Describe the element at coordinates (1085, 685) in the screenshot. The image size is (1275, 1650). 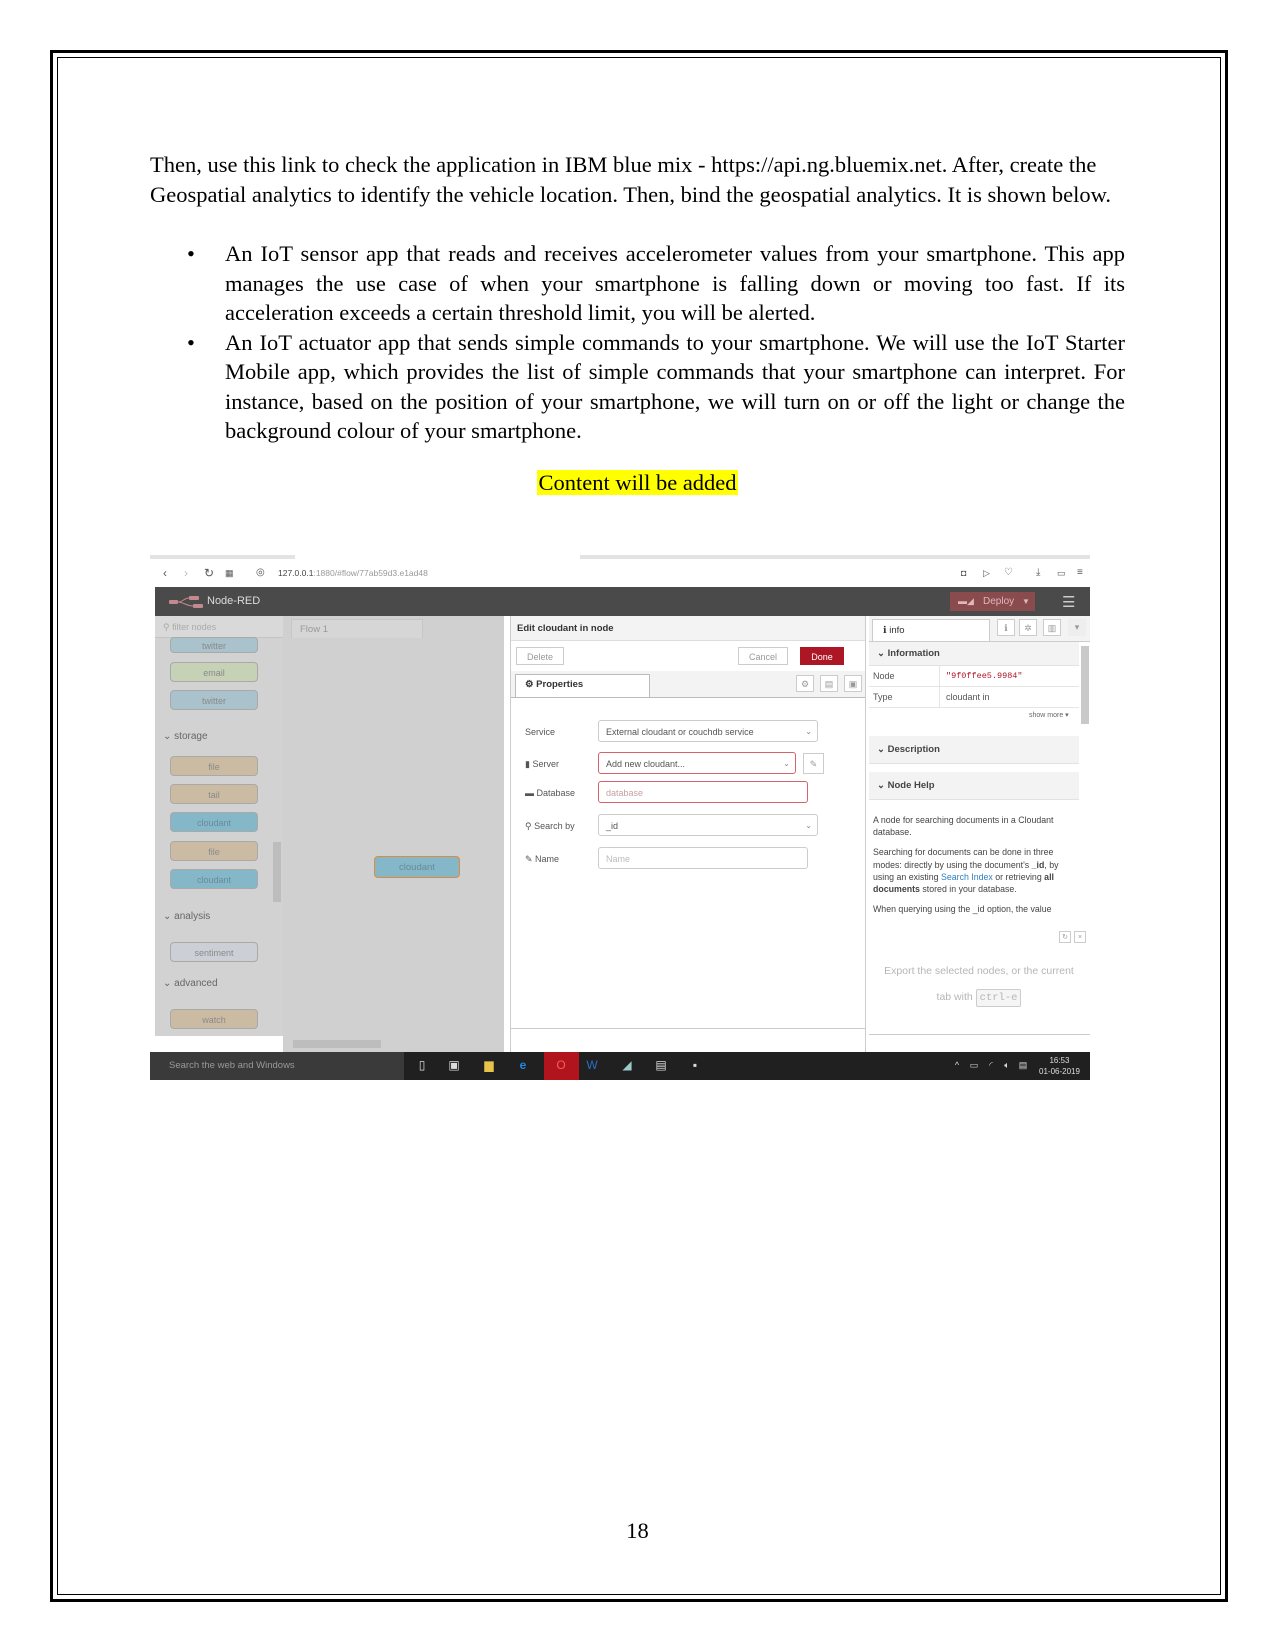
I see `sidebar-scrollbar` at that location.